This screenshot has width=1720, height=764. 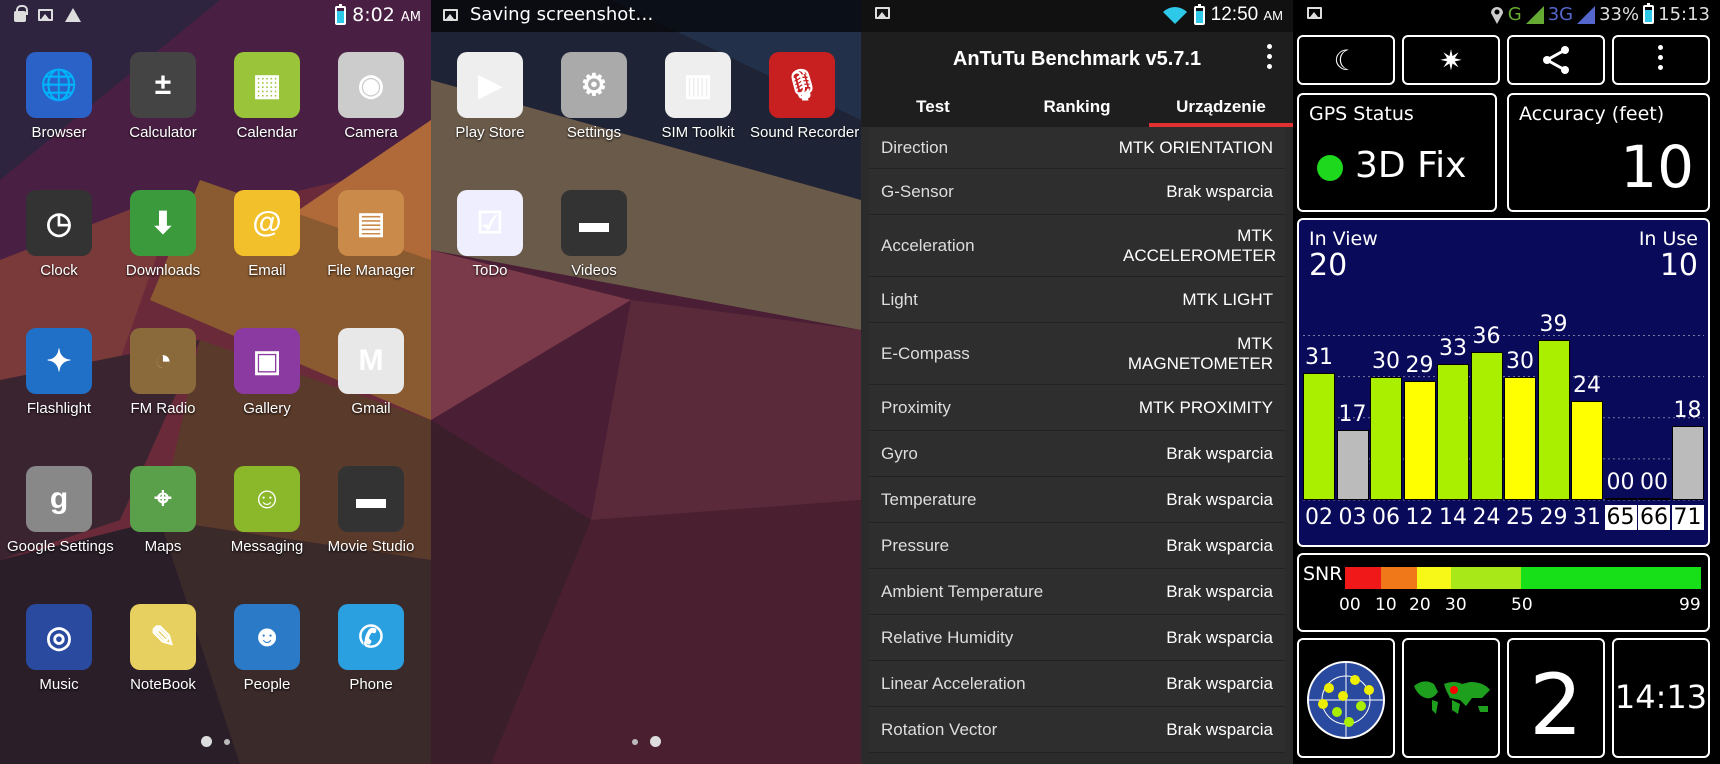 What do you see at coordinates (163, 361) in the screenshot?
I see `radio-icon: ◔` at bounding box center [163, 361].